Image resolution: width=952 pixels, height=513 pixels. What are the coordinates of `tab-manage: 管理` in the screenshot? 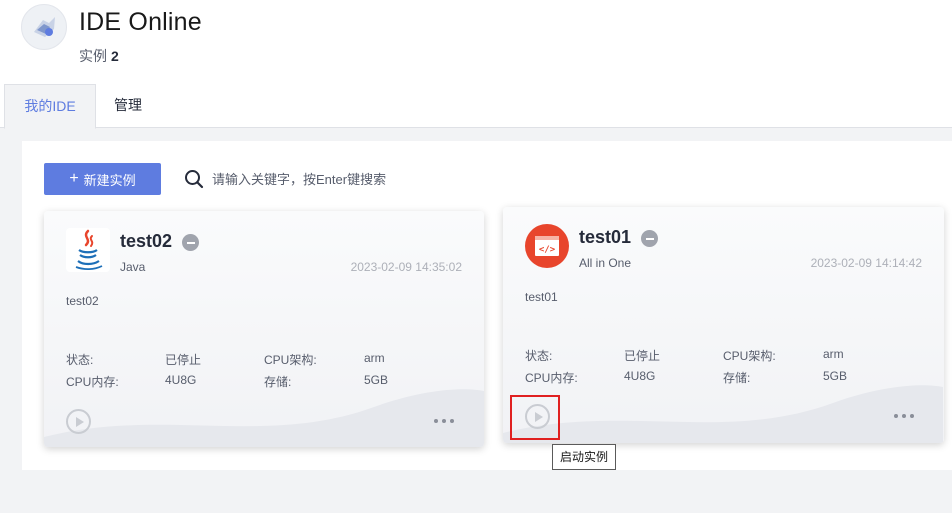 It's located at (128, 106).